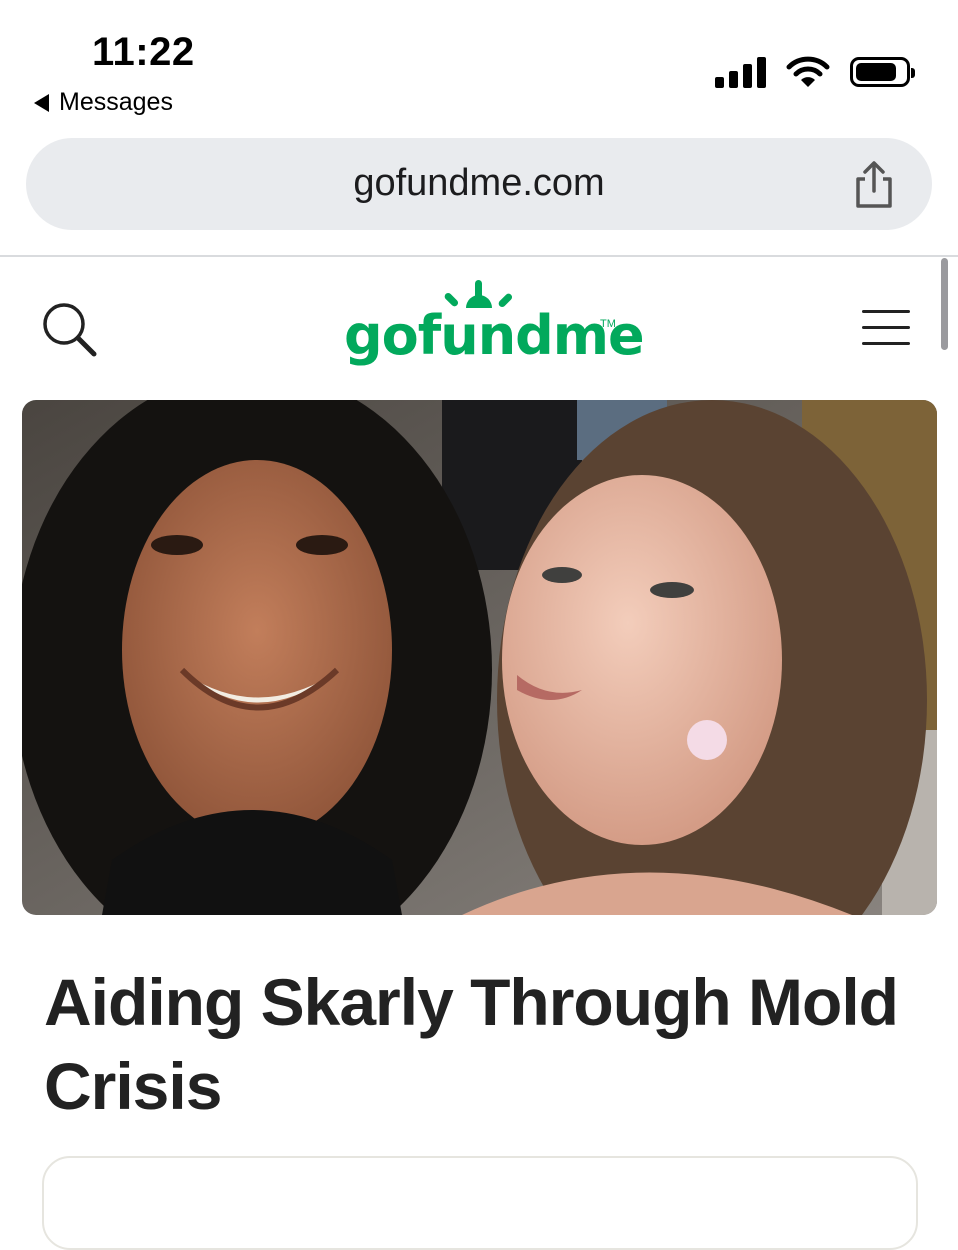 The height and width of the screenshot is (1250, 958). Describe the element at coordinates (882, 72) in the screenshot. I see `battery-icon` at that location.